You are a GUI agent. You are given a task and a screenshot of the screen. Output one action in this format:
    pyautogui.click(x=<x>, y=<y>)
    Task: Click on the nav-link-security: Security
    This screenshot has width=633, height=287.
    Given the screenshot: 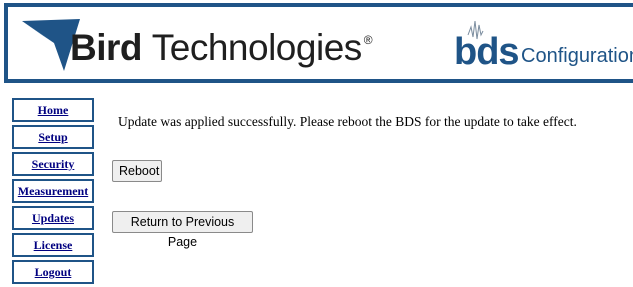 What is the action you would take?
    pyautogui.click(x=53, y=164)
    